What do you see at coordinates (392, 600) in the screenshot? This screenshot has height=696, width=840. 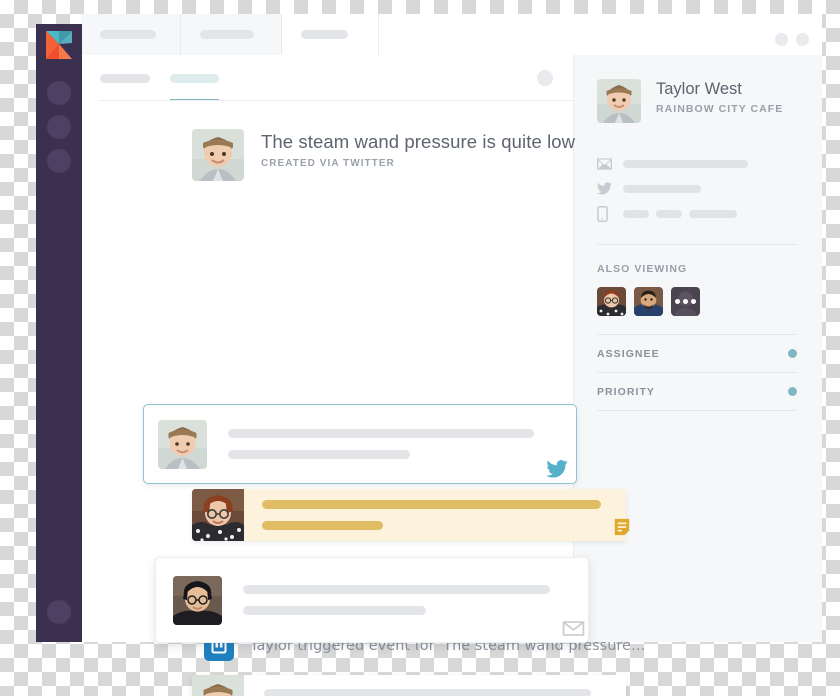 I see `email-body-placeholder` at bounding box center [392, 600].